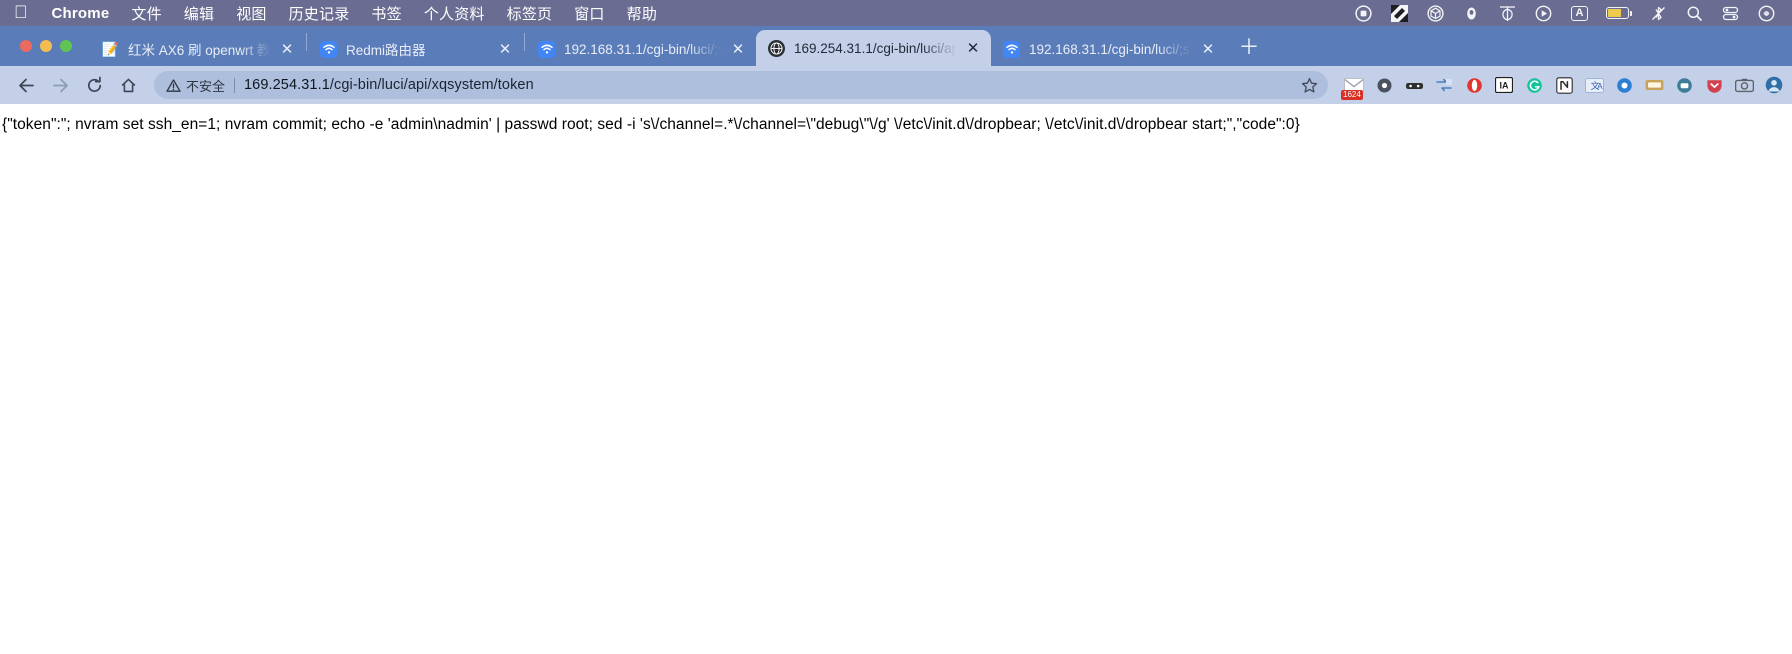 This screenshot has width=1792, height=654. Describe the element at coordinates (1352, 95) in the screenshot. I see `gmail-unread-badge: 1624` at that location.